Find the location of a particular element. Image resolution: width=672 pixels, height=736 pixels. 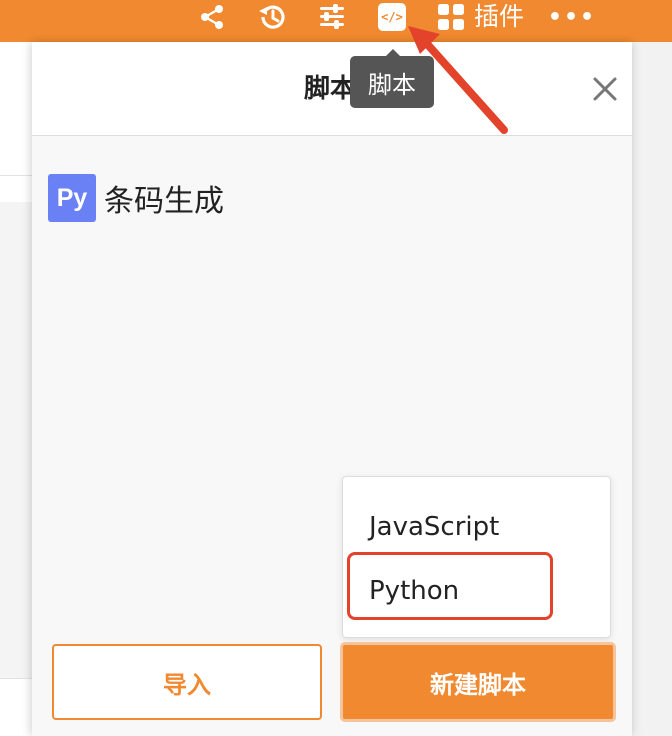

new-script-button: 新建脚本 is located at coordinates (478, 682).